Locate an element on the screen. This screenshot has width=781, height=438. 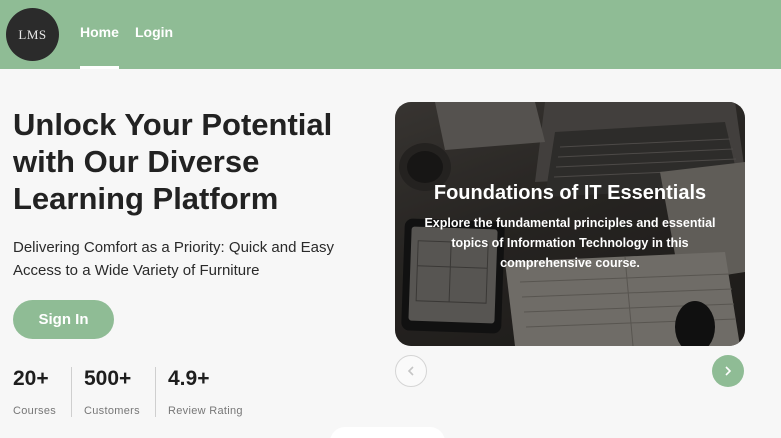
stat-label: Customers is located at coordinates (112, 411).